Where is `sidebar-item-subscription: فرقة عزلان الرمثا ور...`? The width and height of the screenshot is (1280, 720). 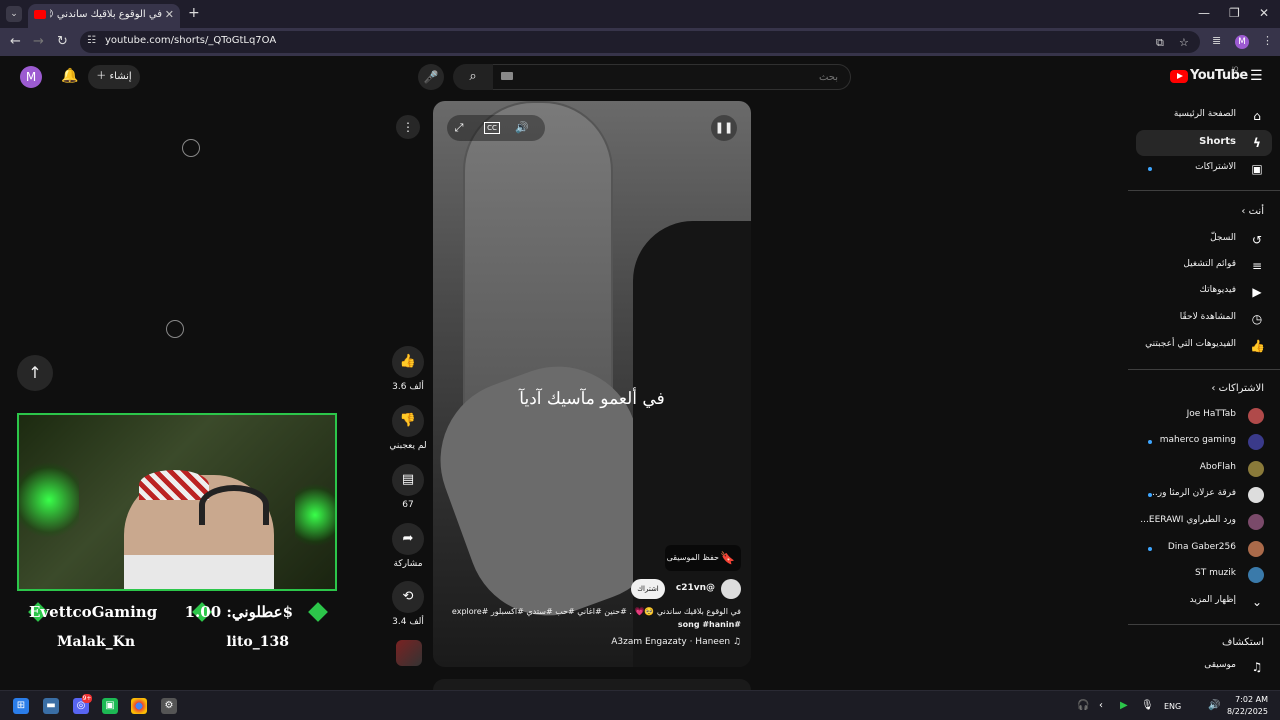
sidebar-item-subscription: فرقة عزلان الرمثا ور... is located at coordinates (1204, 495).